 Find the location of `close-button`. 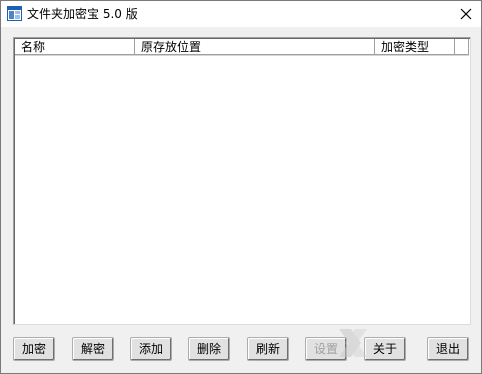

close-button is located at coordinates (466, 14).